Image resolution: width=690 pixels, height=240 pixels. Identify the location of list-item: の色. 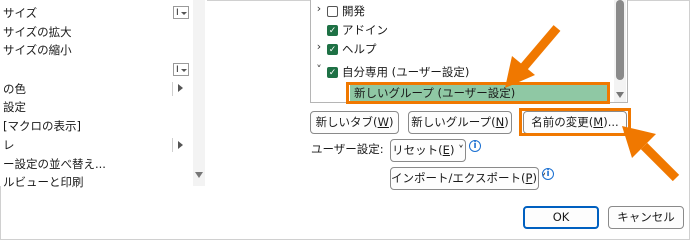
(14, 89).